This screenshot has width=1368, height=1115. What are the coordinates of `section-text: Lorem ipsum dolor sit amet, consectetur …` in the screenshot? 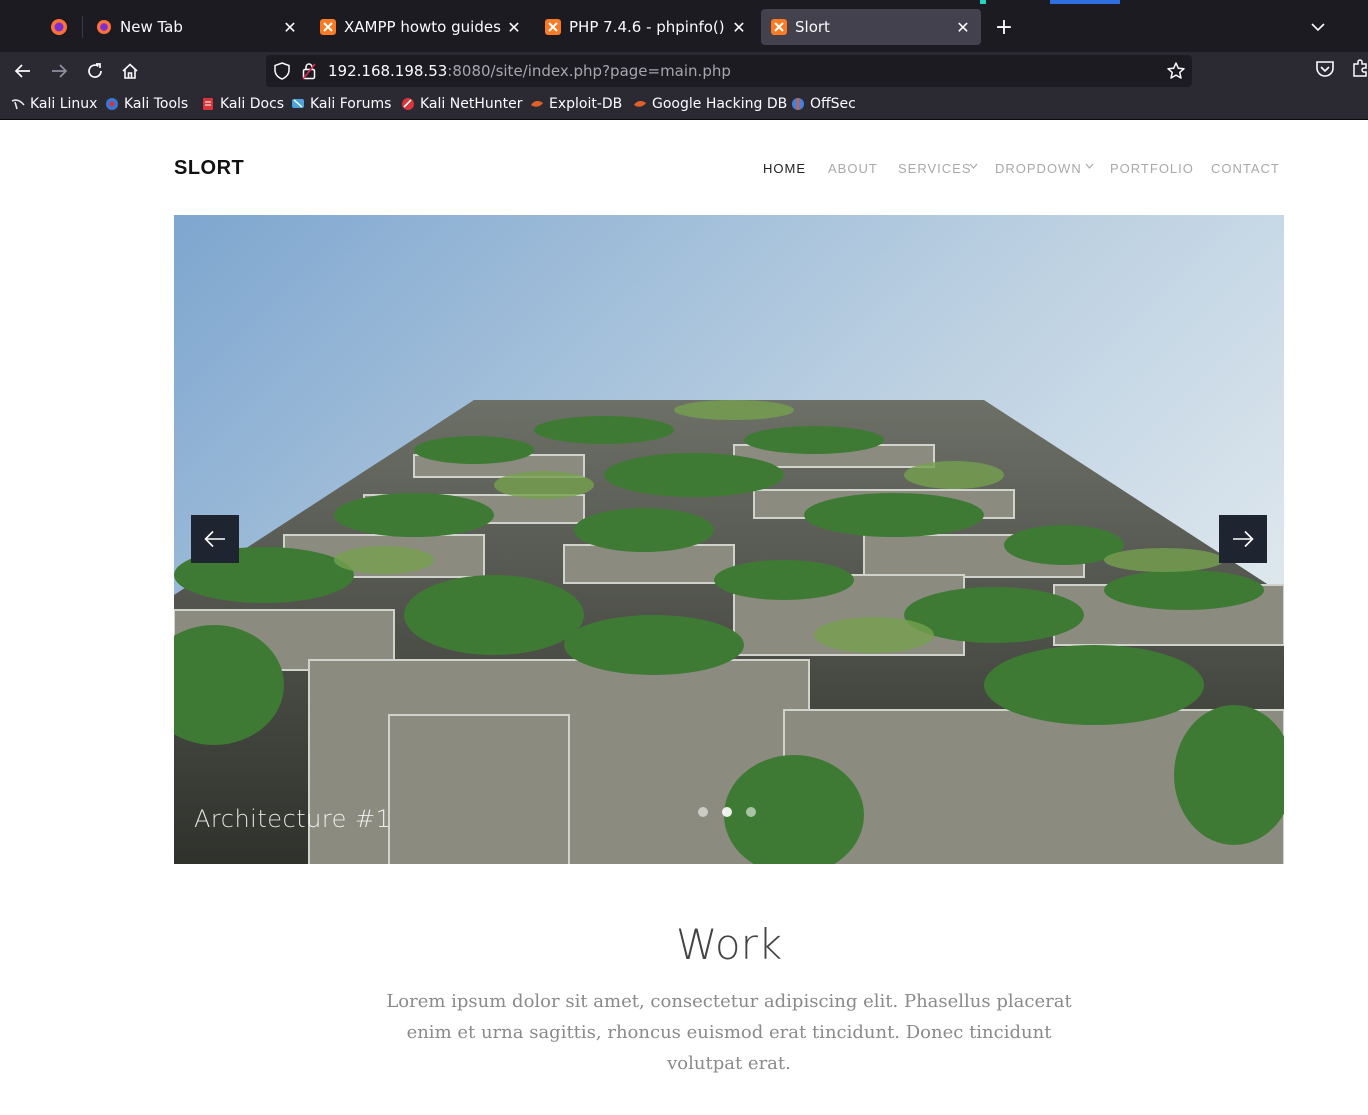 It's located at (729, 1032).